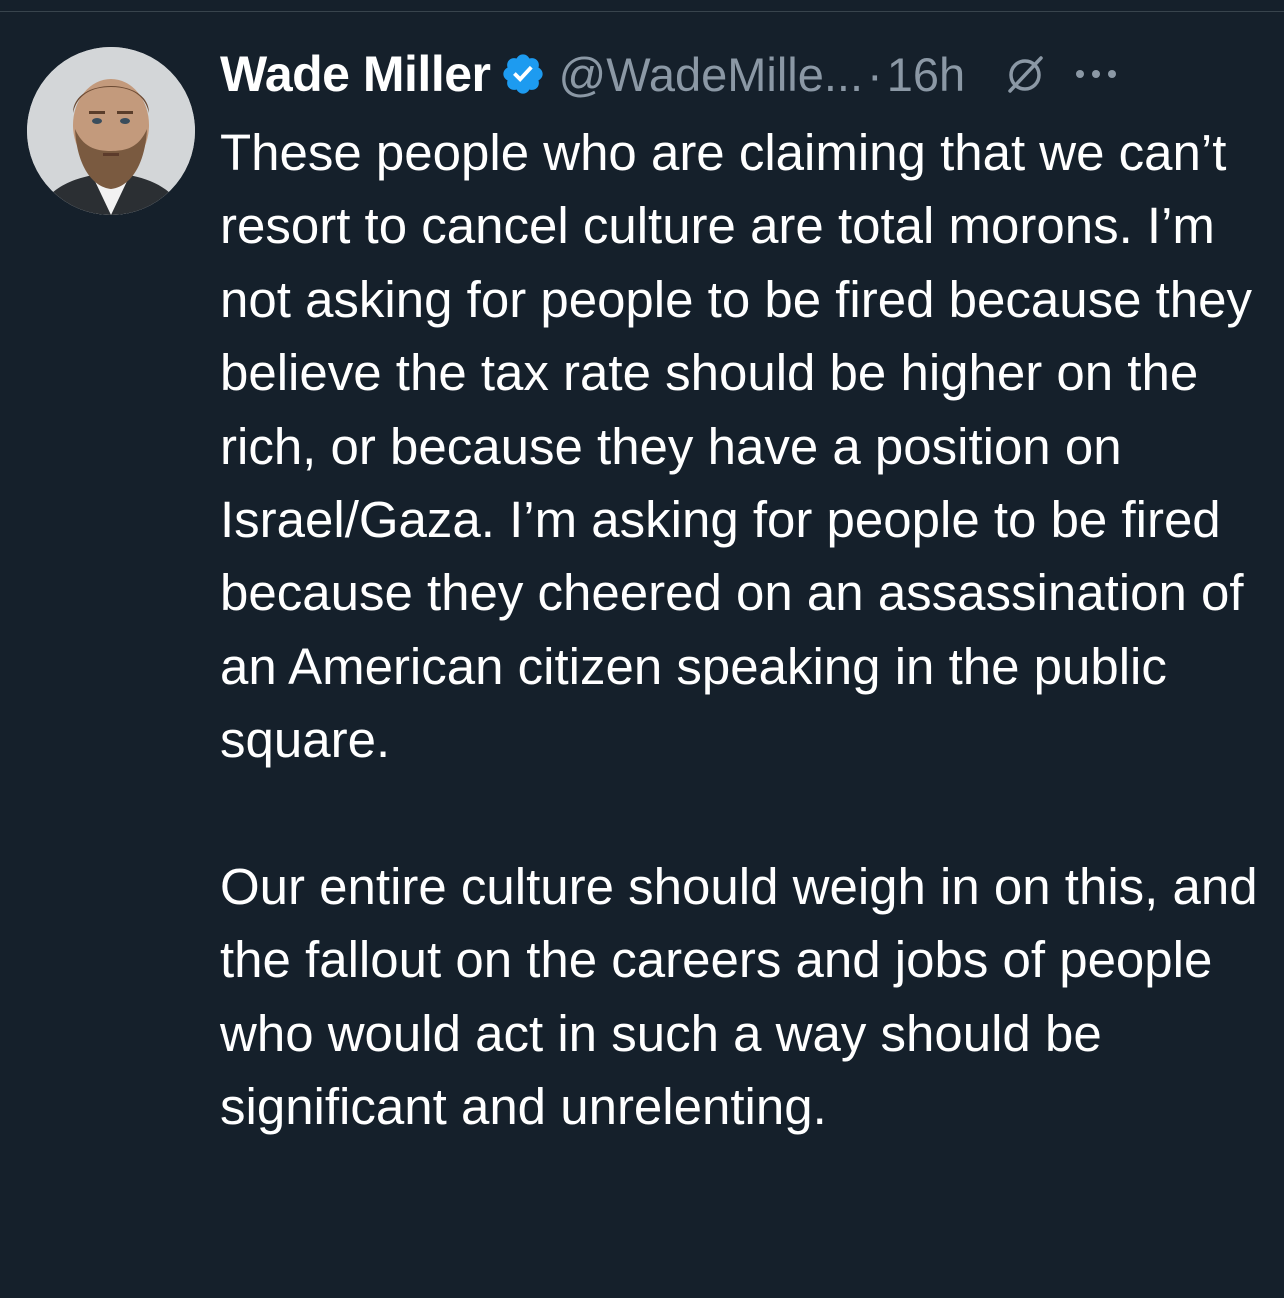 The image size is (1284, 1298). Describe the element at coordinates (926, 74) in the screenshot. I see `tweet-timestamp: 16h` at that location.